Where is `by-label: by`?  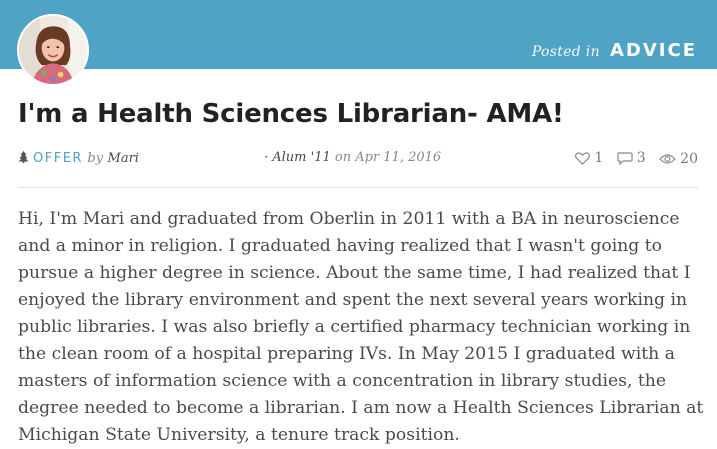 by-label: by is located at coordinates (95, 158).